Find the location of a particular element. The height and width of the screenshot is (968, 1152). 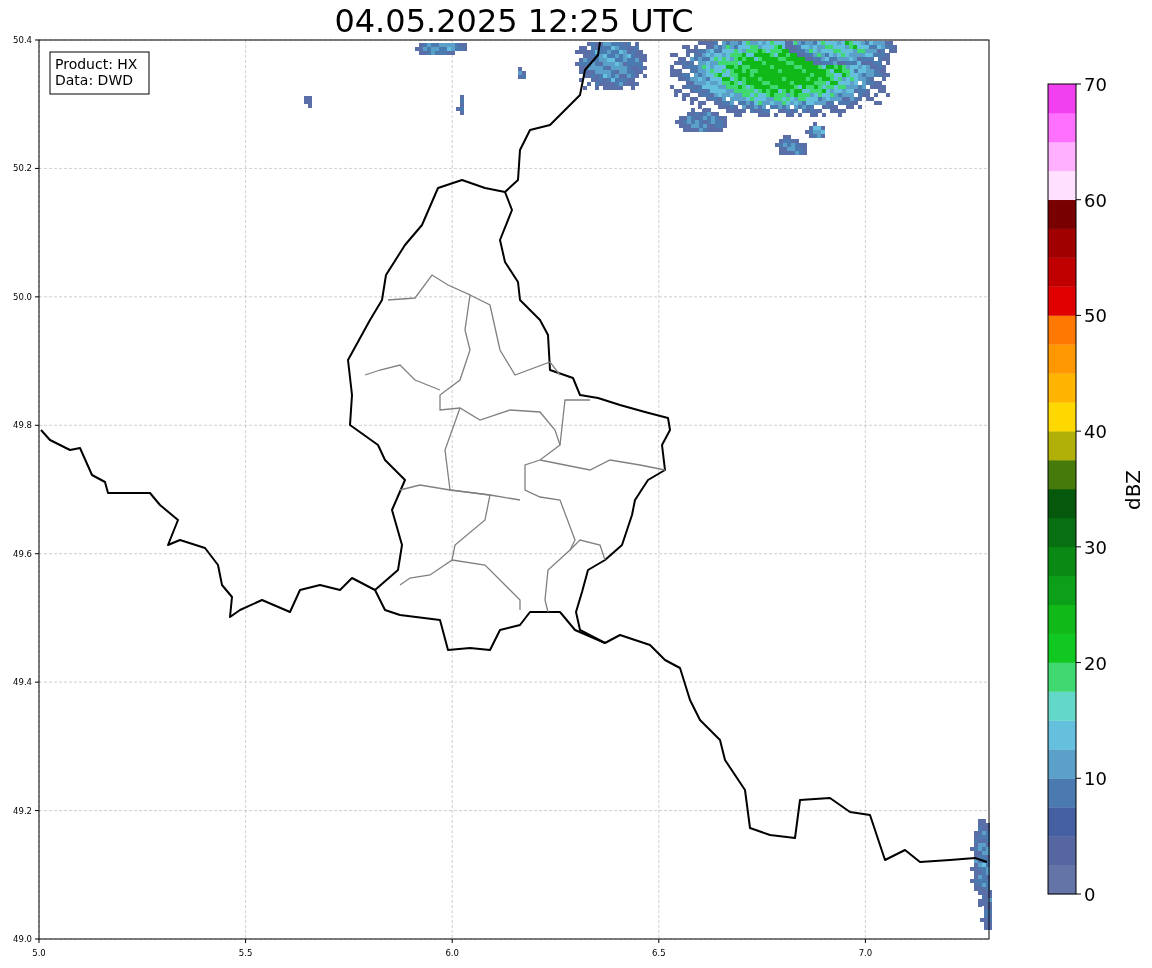

x-tick-label: 6.5 is located at coordinates (659, 953).